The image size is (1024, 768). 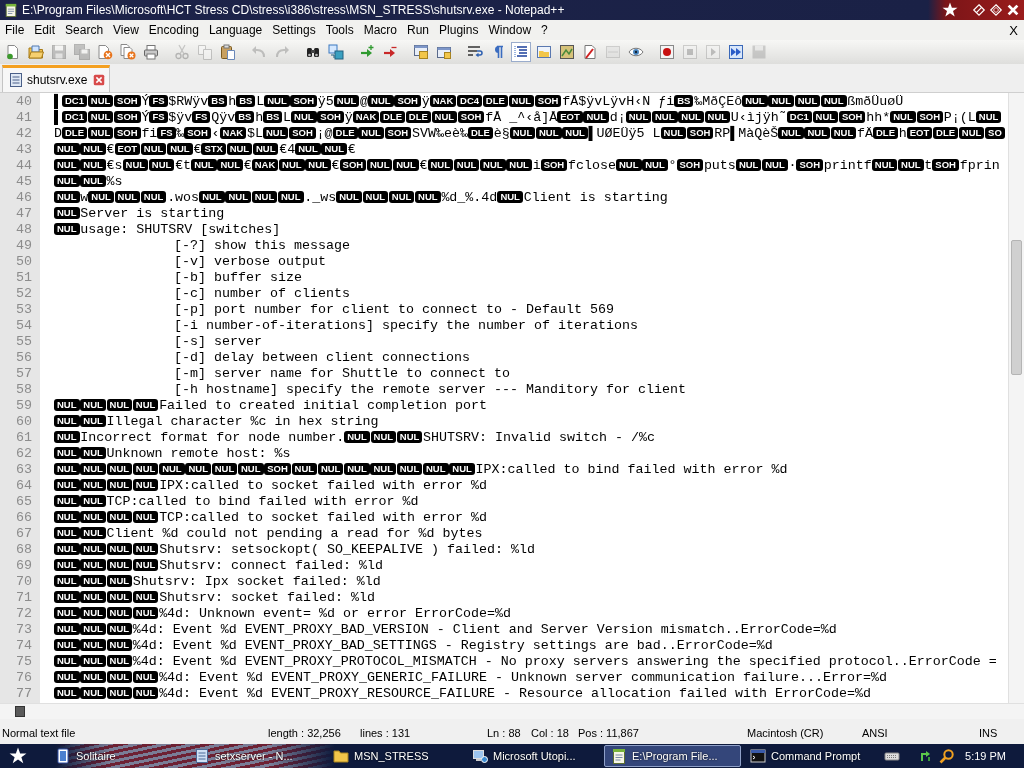 I want to click on code-line: NUL NUL € EOT NUL NUL € STX NUL NUL €4 NUL NUL €, so click(x=205, y=150).